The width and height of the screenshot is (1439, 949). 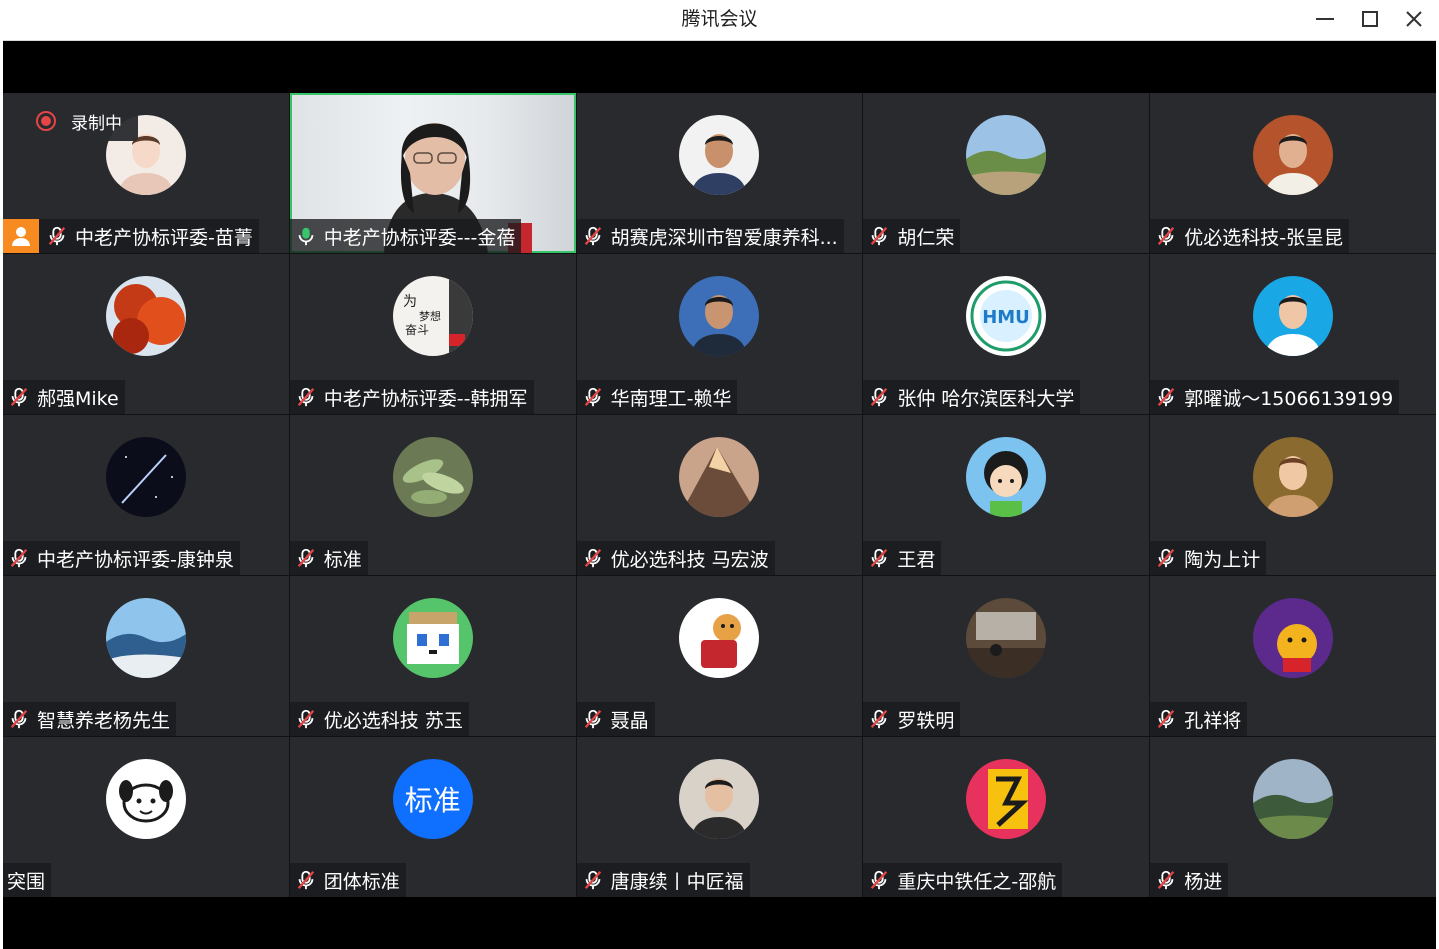 I want to click on recording-label: 录制中, so click(x=96, y=123).